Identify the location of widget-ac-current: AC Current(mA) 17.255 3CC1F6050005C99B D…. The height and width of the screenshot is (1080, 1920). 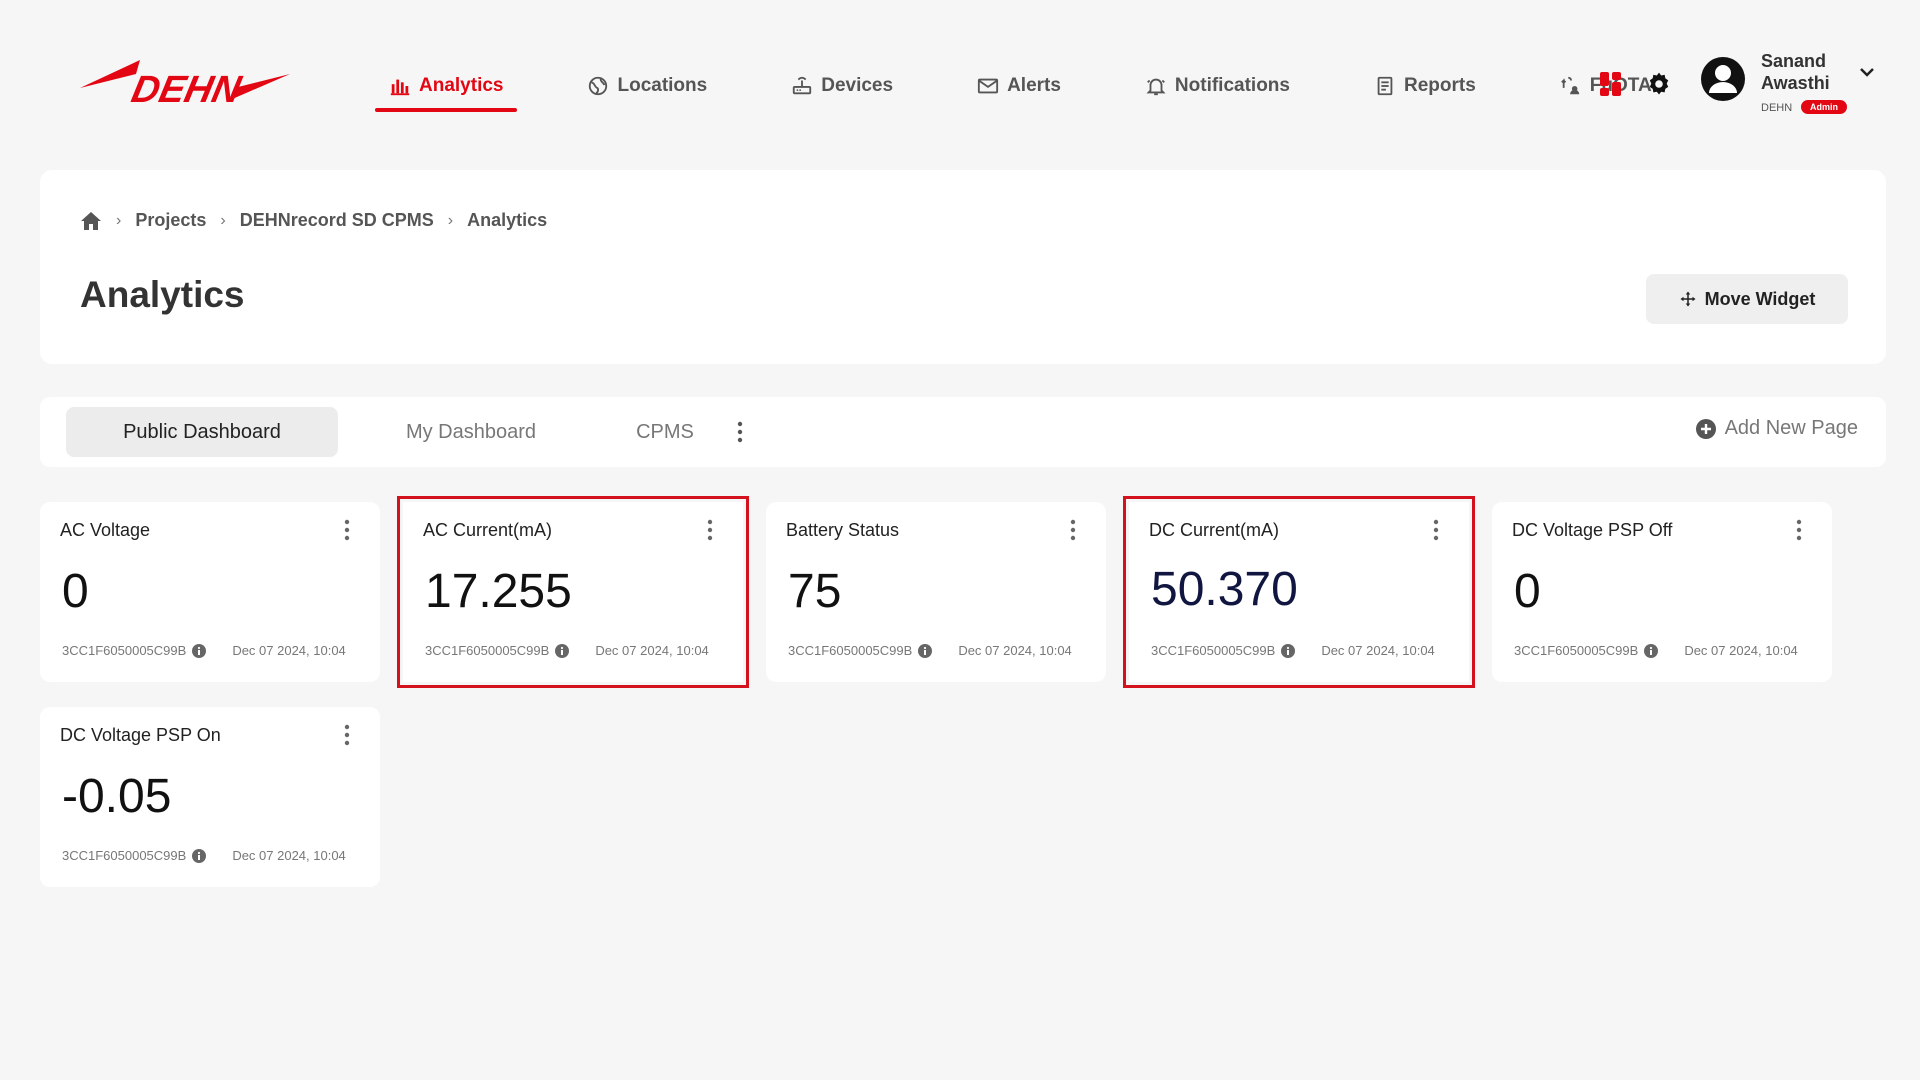
(573, 592).